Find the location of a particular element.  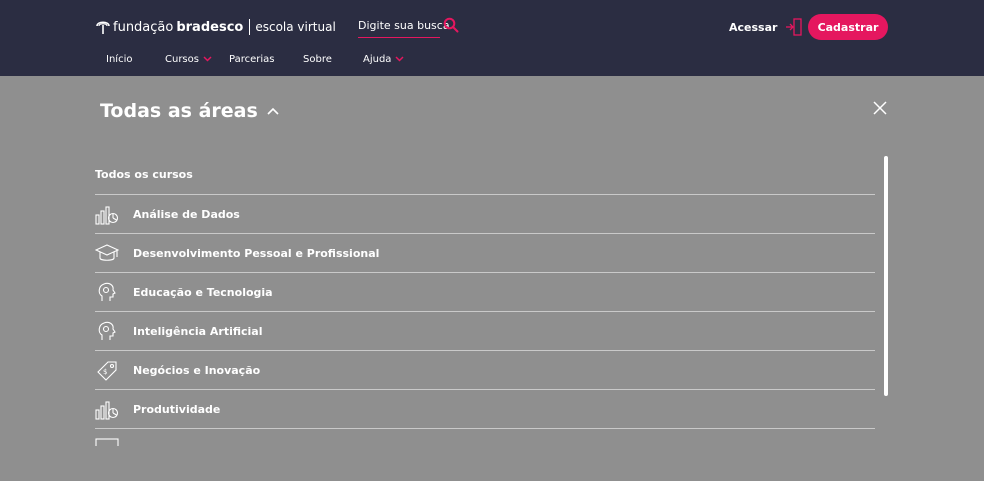

nav-ajuda: Ajuda is located at coordinates (383, 59).